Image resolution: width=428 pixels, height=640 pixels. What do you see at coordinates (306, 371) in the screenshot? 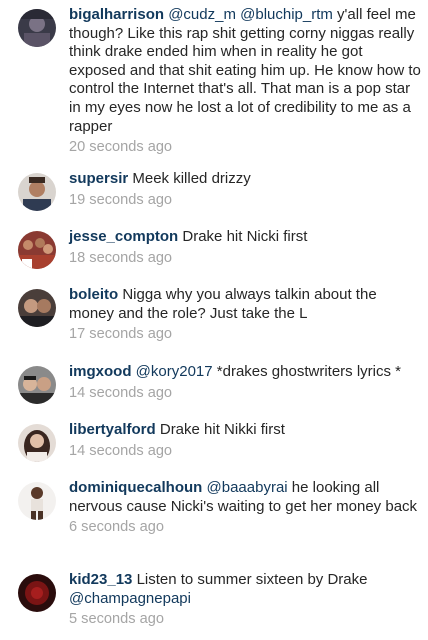
I see `comment-body: *drakes ghostwriters lyrics *` at bounding box center [306, 371].